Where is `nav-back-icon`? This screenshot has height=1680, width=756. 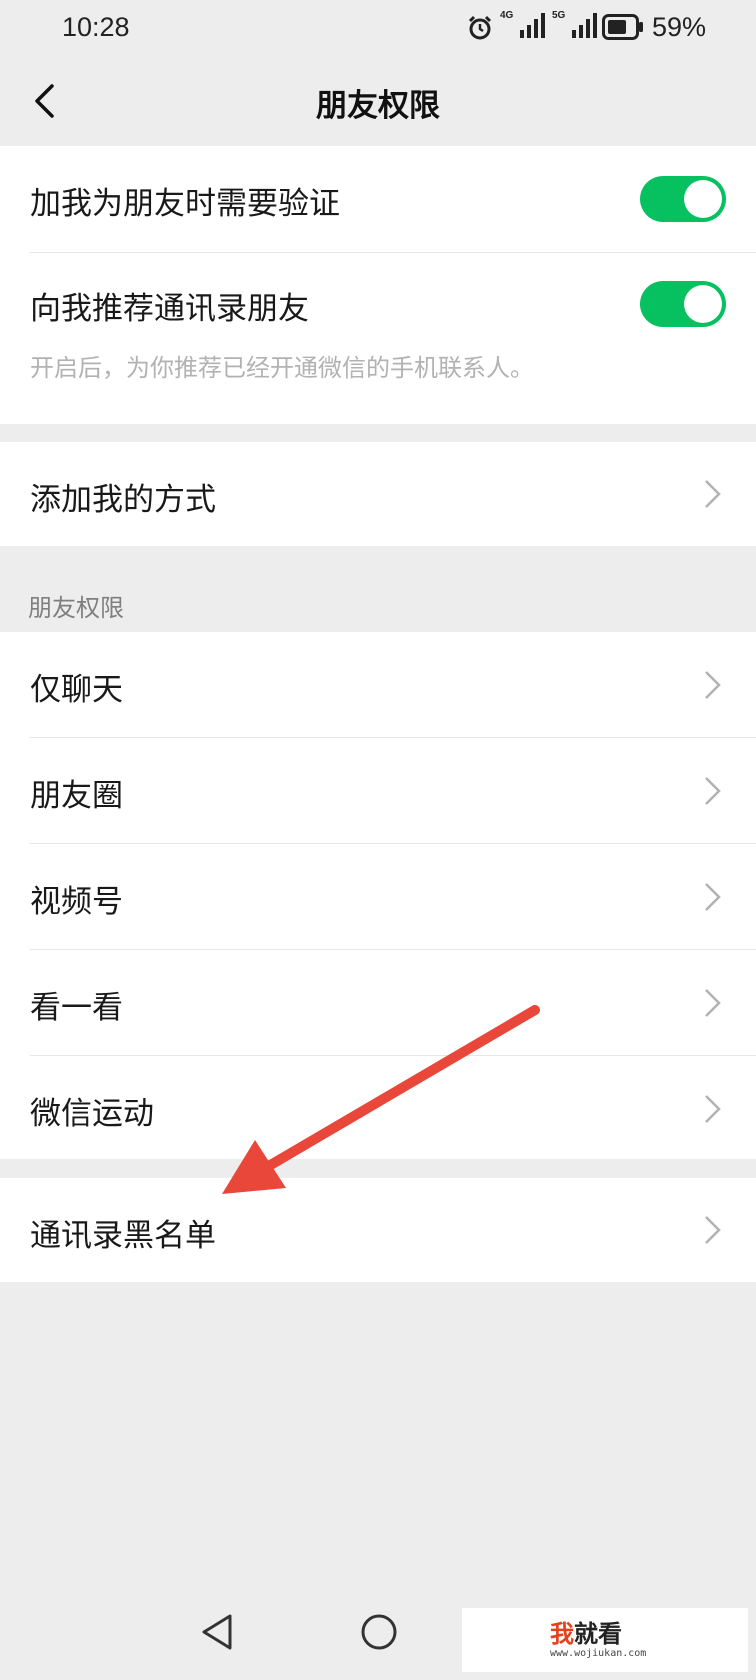
nav-back-icon is located at coordinates (218, 1632).